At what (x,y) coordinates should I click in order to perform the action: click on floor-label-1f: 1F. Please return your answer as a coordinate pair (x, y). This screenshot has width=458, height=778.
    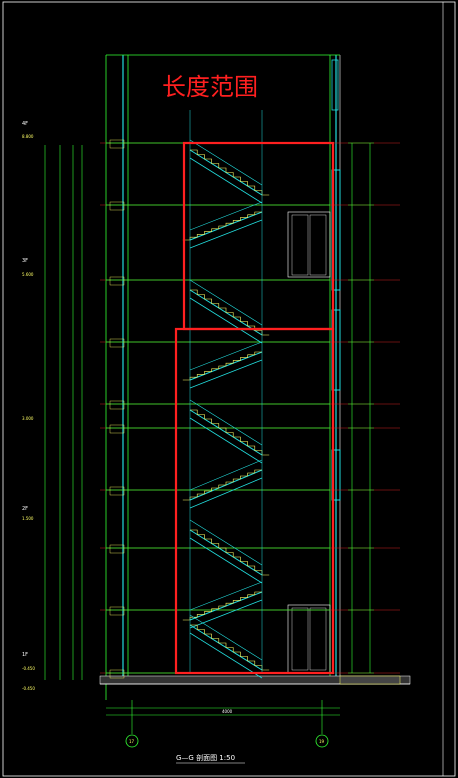
    Looking at the image, I should click on (25, 655).